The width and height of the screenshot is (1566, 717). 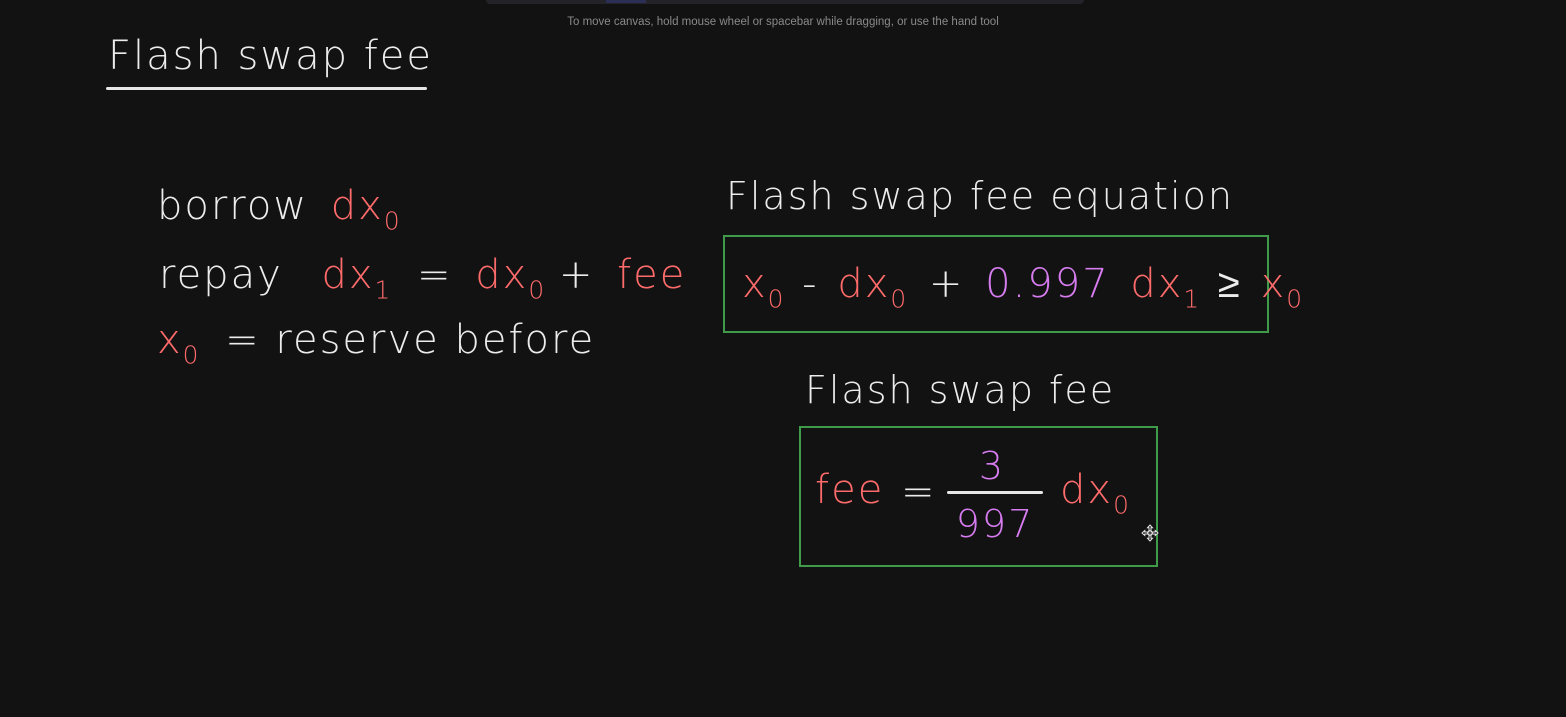 What do you see at coordinates (763, 287) in the screenshot?
I see `eq-x0: x0` at bounding box center [763, 287].